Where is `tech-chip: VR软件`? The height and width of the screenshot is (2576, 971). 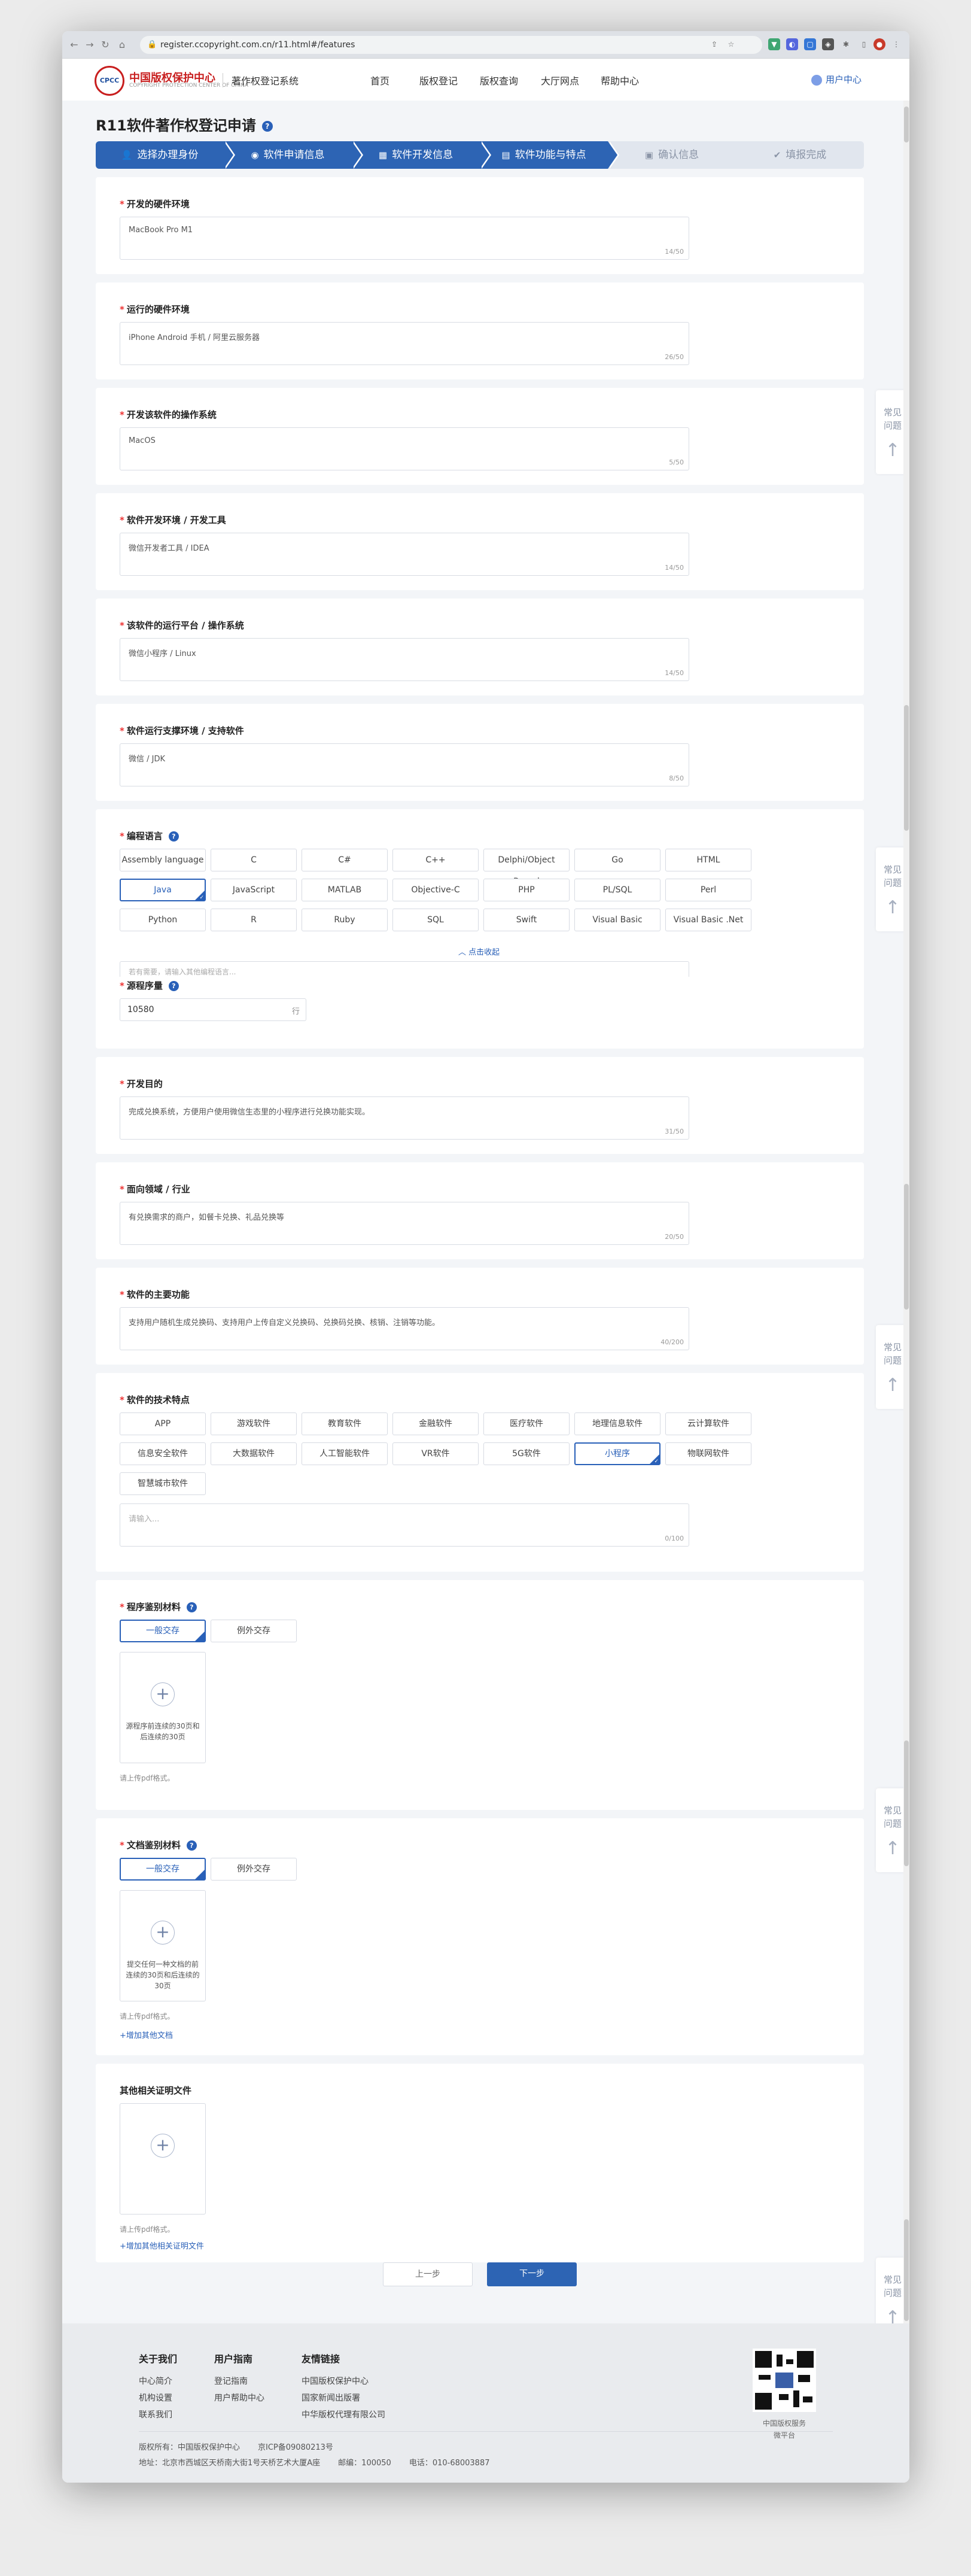 tech-chip: VR软件 is located at coordinates (435, 1454).